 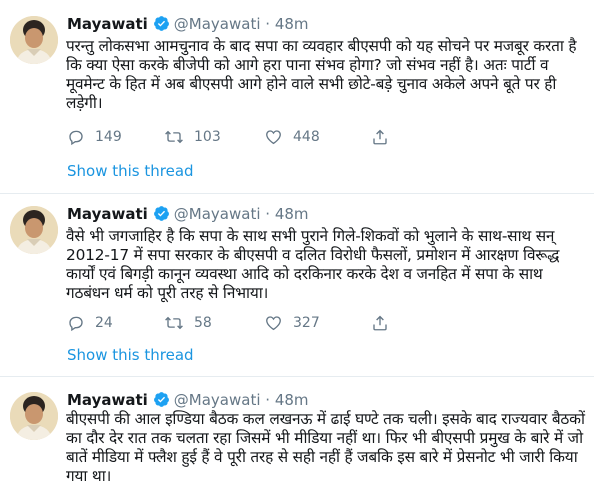 What do you see at coordinates (203, 323) in the screenshot?
I see `retweet-count: 58` at bounding box center [203, 323].